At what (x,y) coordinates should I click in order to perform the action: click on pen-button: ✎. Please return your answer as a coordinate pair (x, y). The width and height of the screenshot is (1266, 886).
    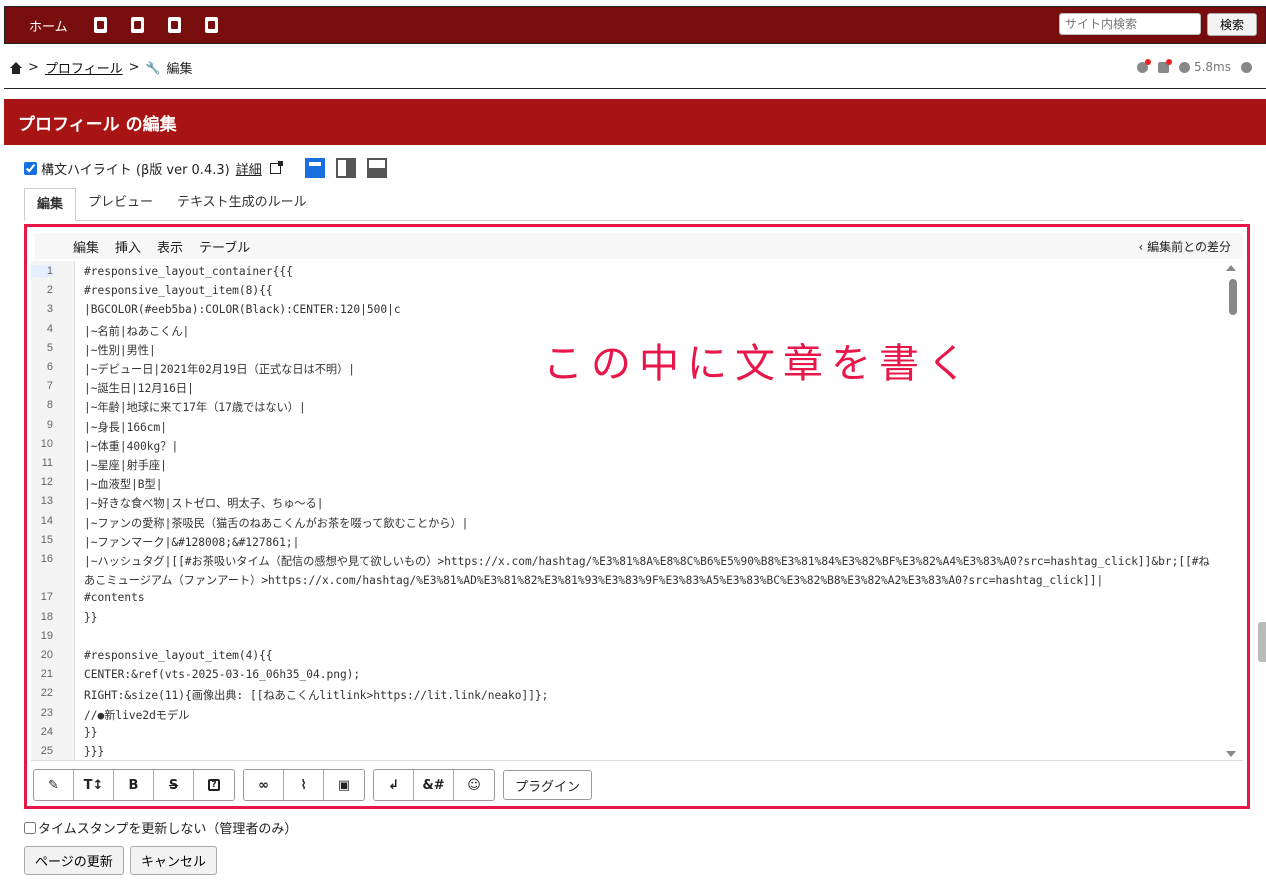
    Looking at the image, I should click on (54, 785).